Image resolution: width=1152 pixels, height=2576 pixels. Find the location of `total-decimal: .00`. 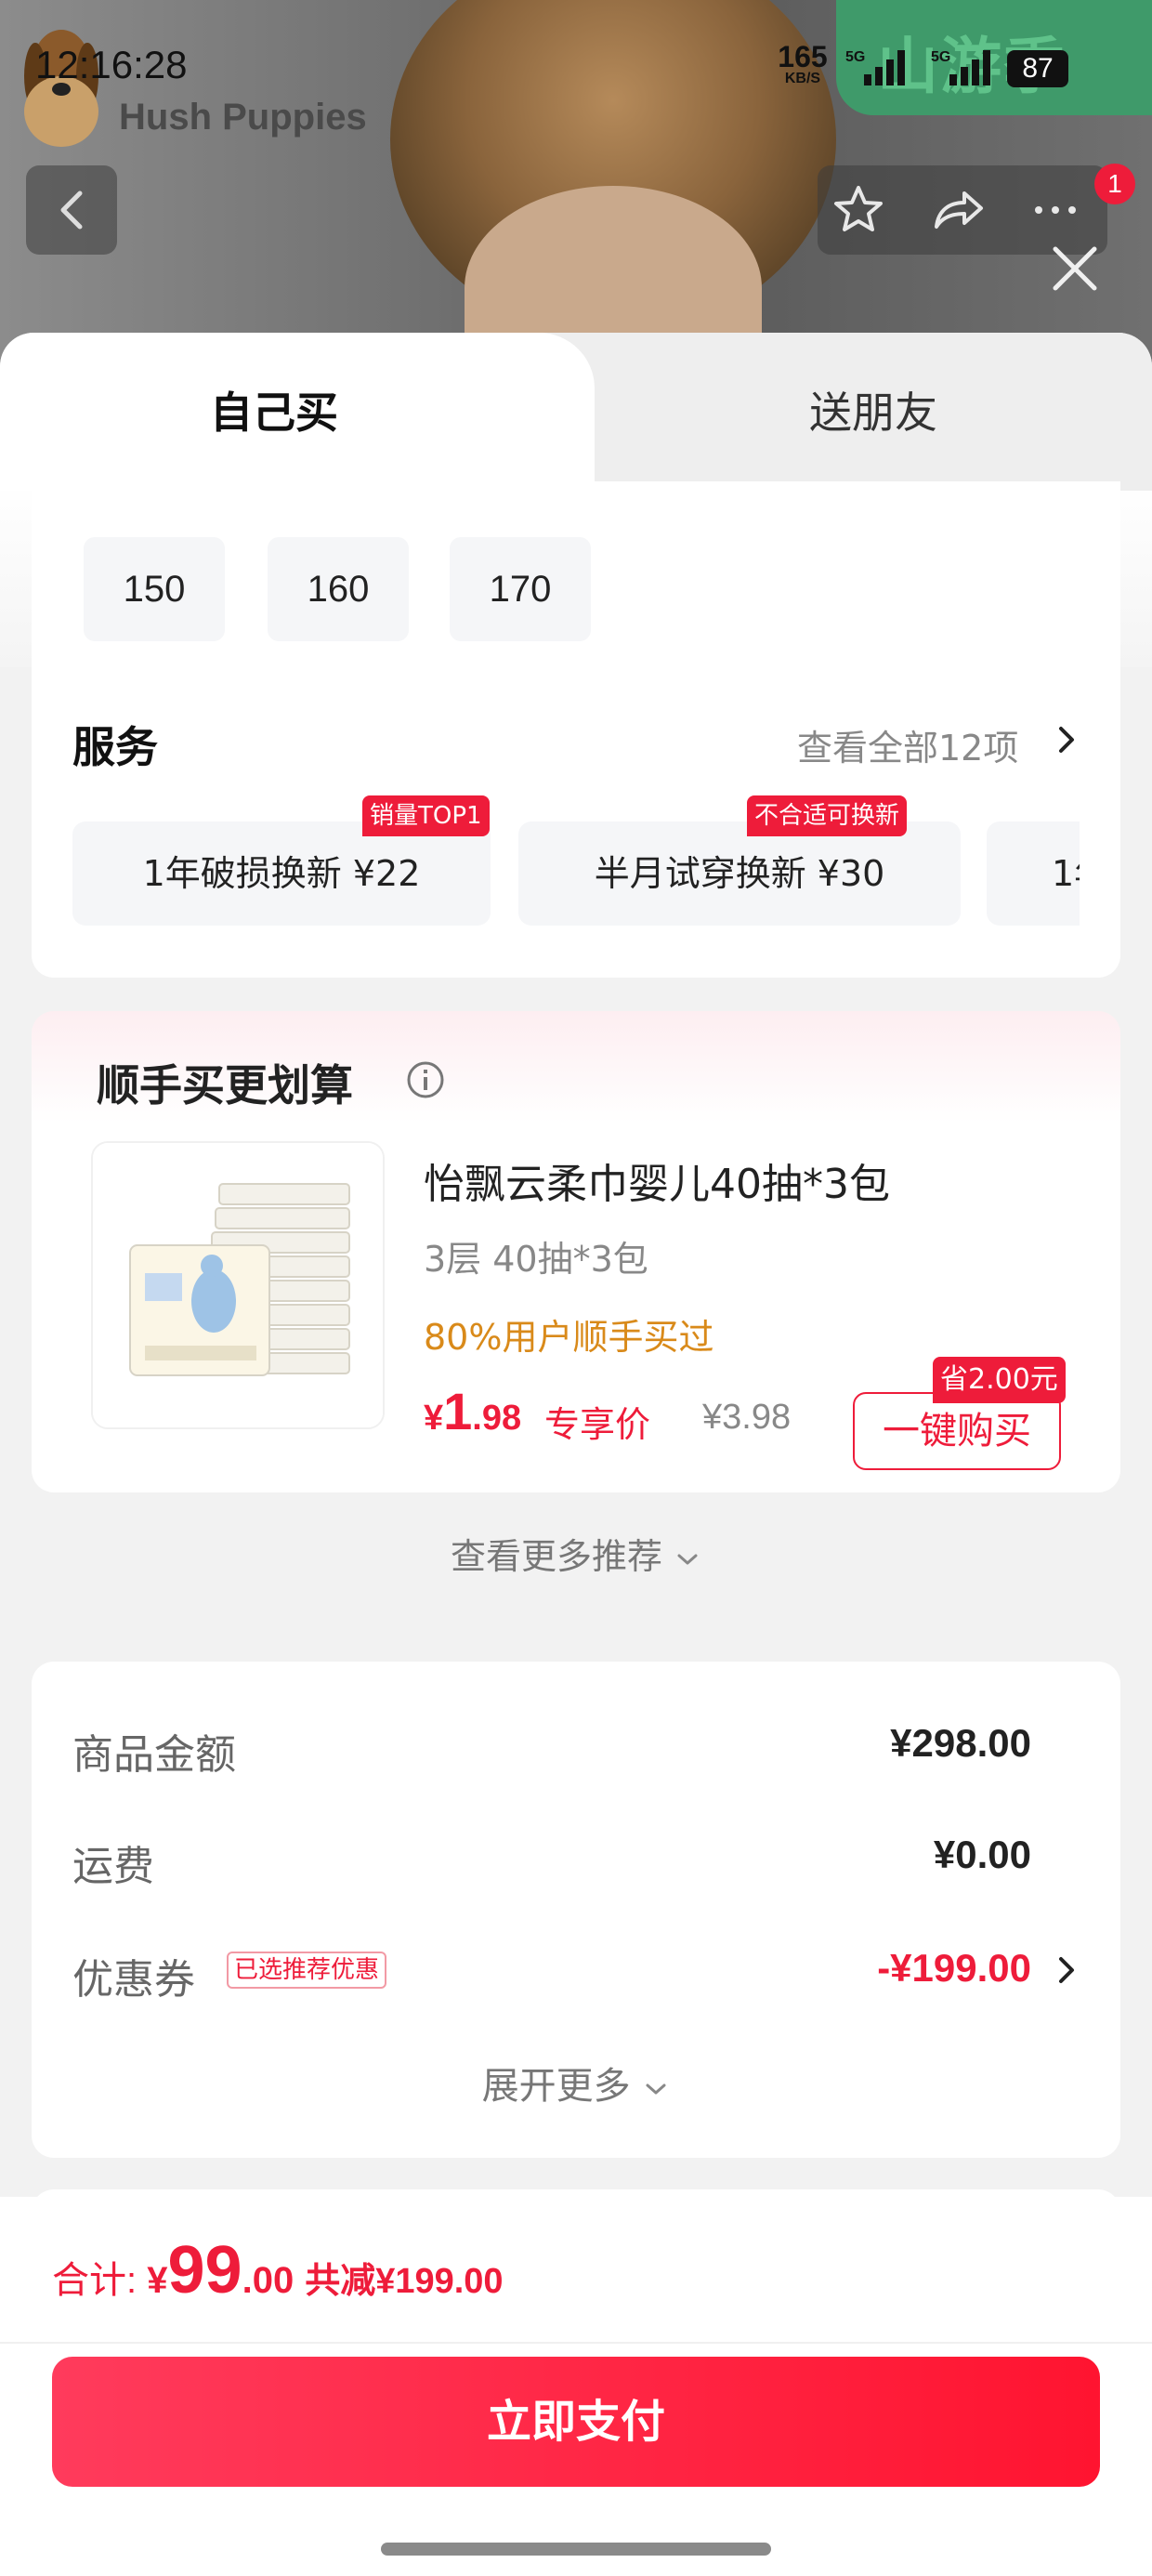

total-decimal: .00 is located at coordinates (268, 2280).